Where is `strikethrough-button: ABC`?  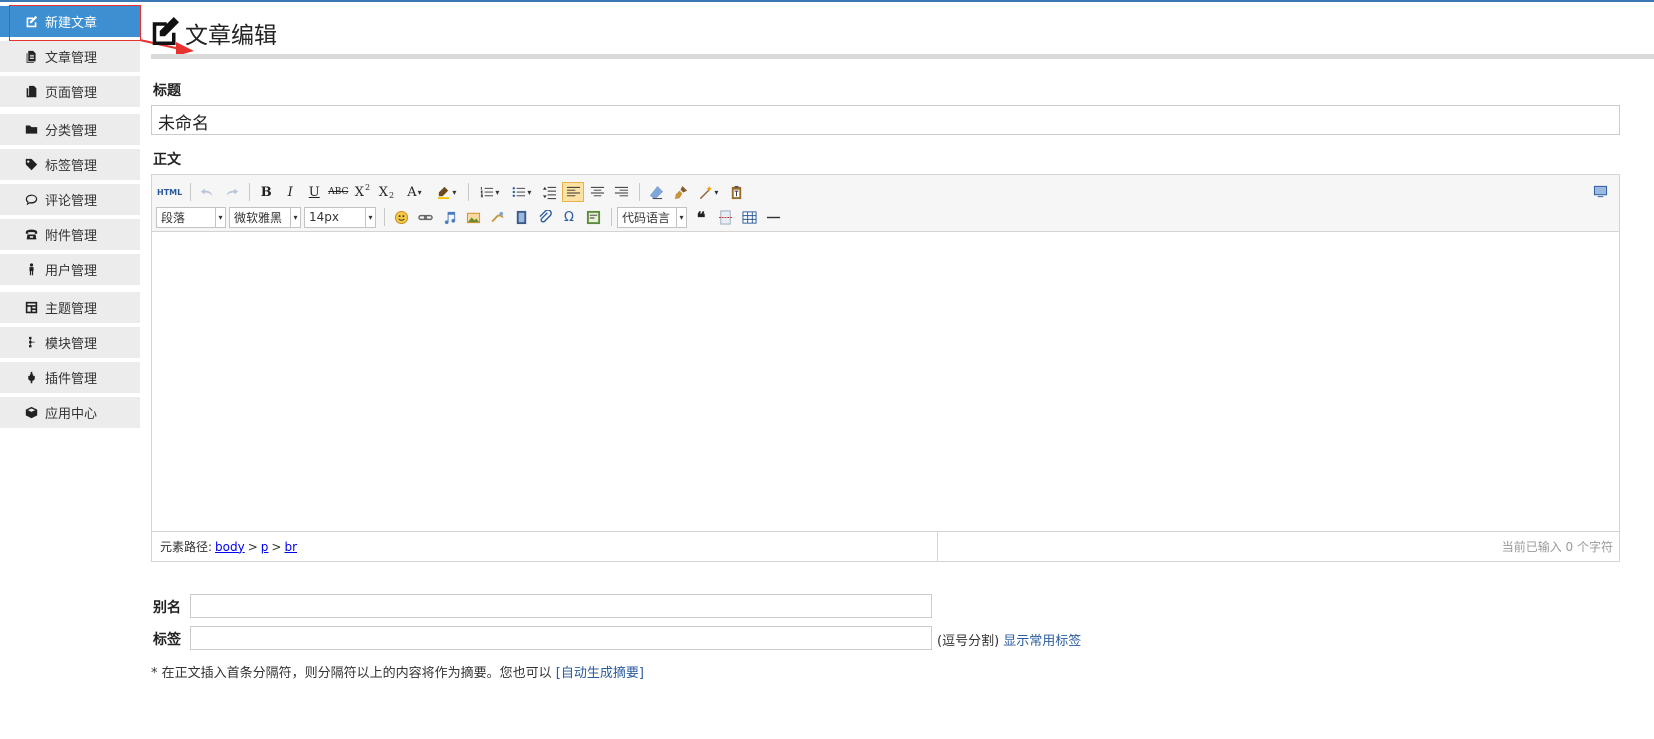 strikethrough-button: ABC is located at coordinates (338, 192).